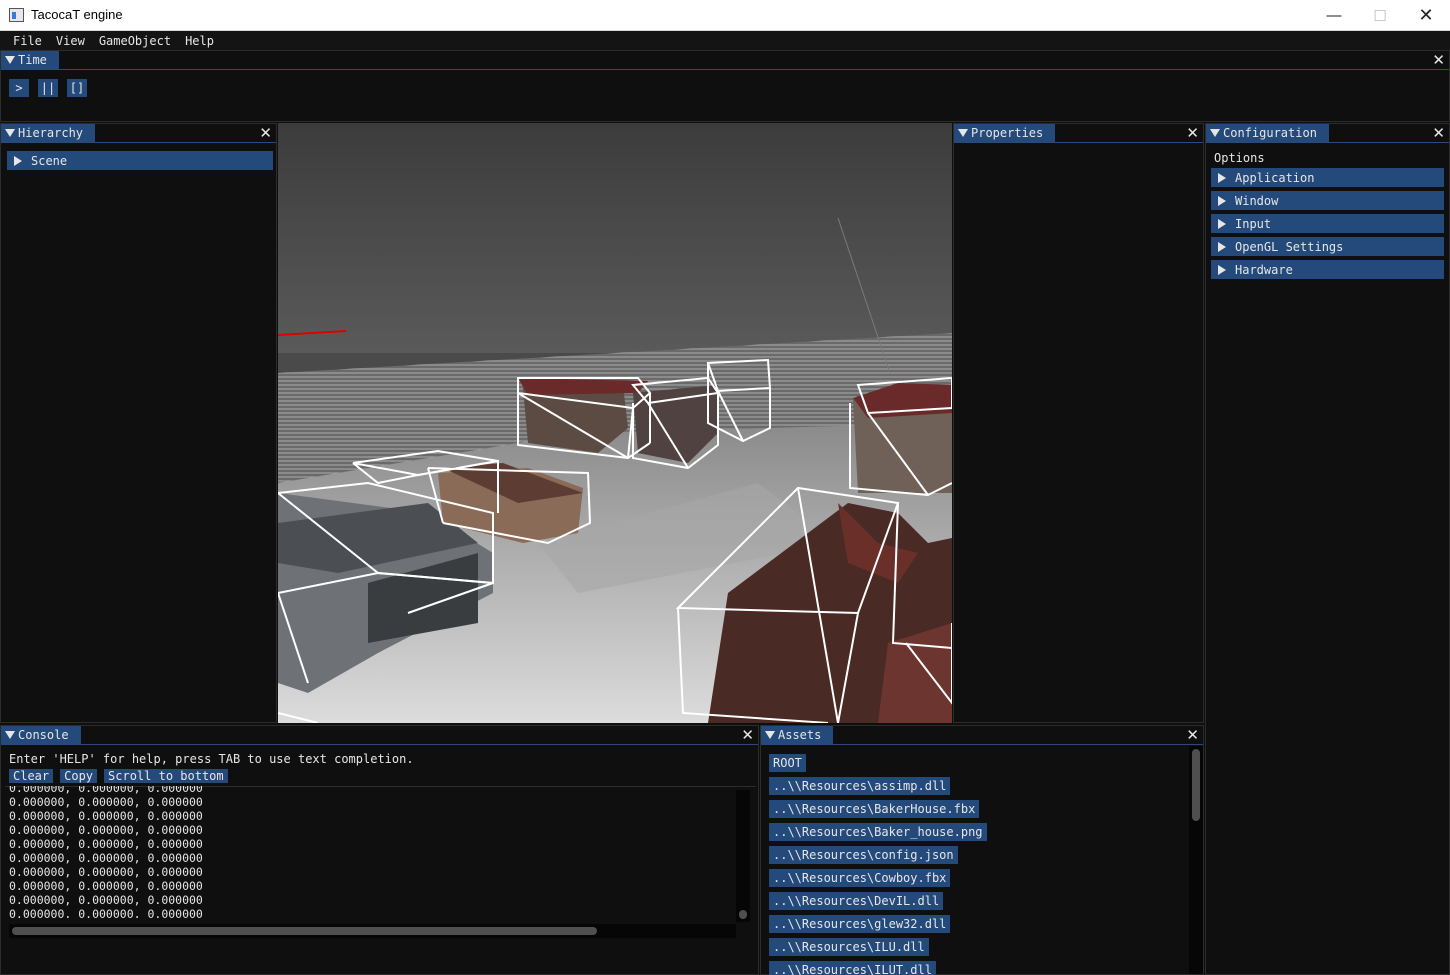 This screenshot has width=1450, height=975. Describe the element at coordinates (1078, 423) in the screenshot. I see `properties-panel: Properties ✕` at that location.